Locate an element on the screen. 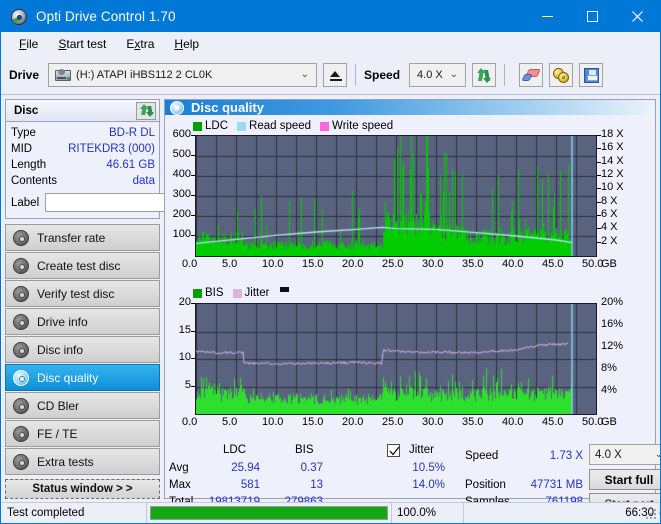 The height and width of the screenshot is (524, 661). bis-x-tick: 30.0 is located at coordinates (433, 422).